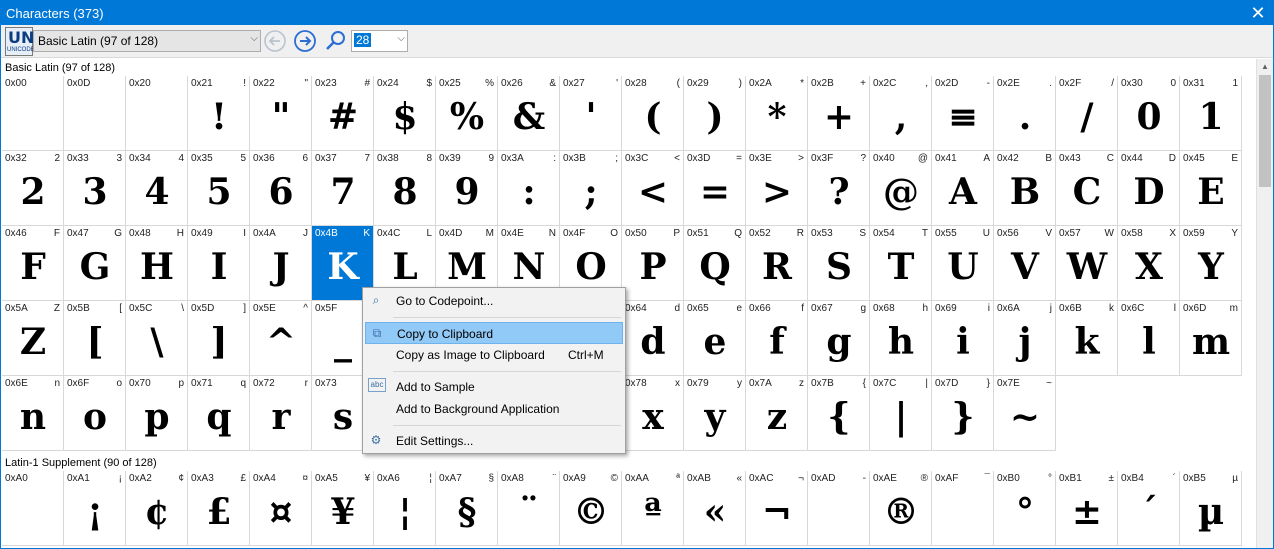 Image resolution: width=1274 pixels, height=549 pixels. What do you see at coordinates (1149, 338) in the screenshot?
I see `character-cell: 0x6C l l` at bounding box center [1149, 338].